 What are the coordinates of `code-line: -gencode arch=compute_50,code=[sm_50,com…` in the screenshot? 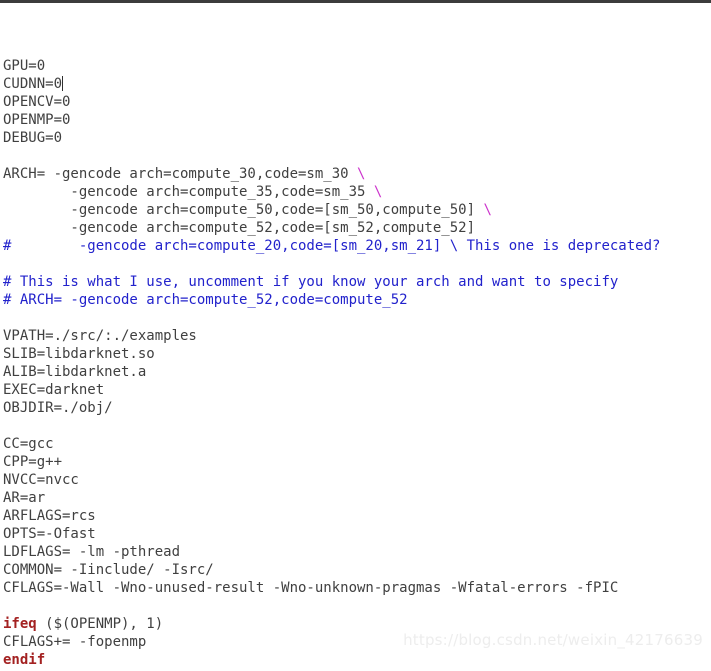 It's located at (357, 210).